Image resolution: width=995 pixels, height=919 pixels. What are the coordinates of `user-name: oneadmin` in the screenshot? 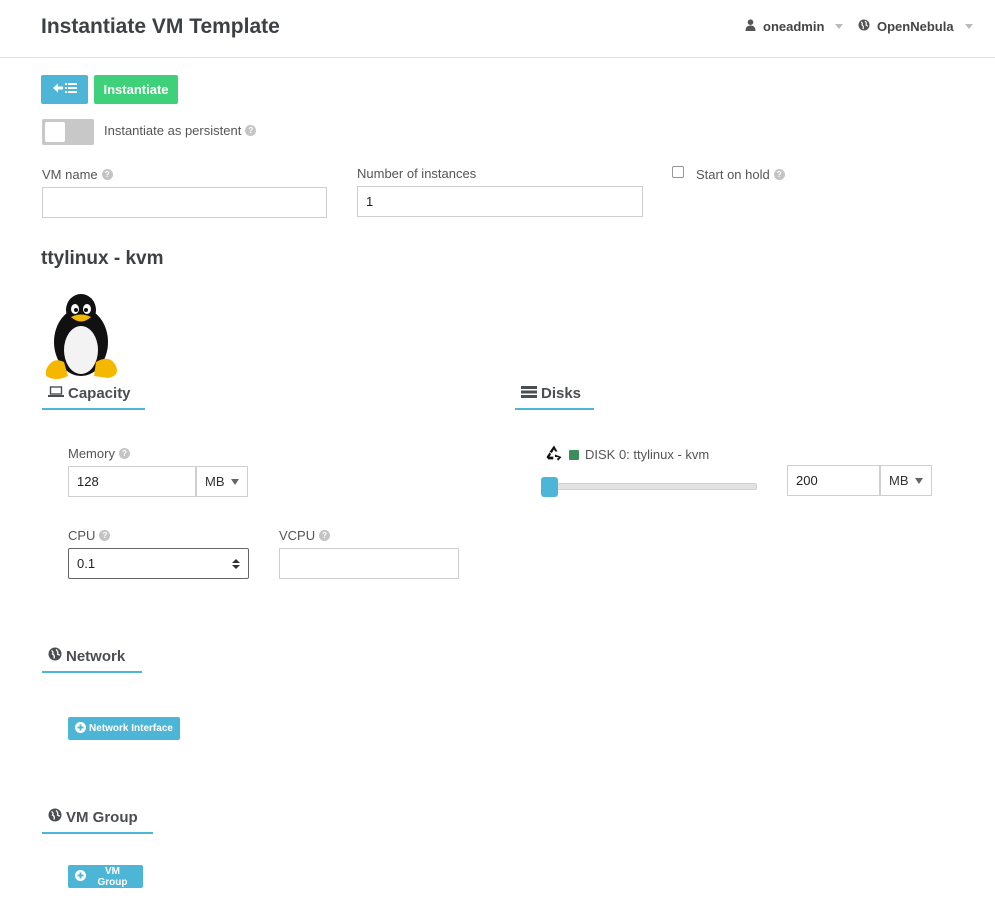 It's located at (794, 26).